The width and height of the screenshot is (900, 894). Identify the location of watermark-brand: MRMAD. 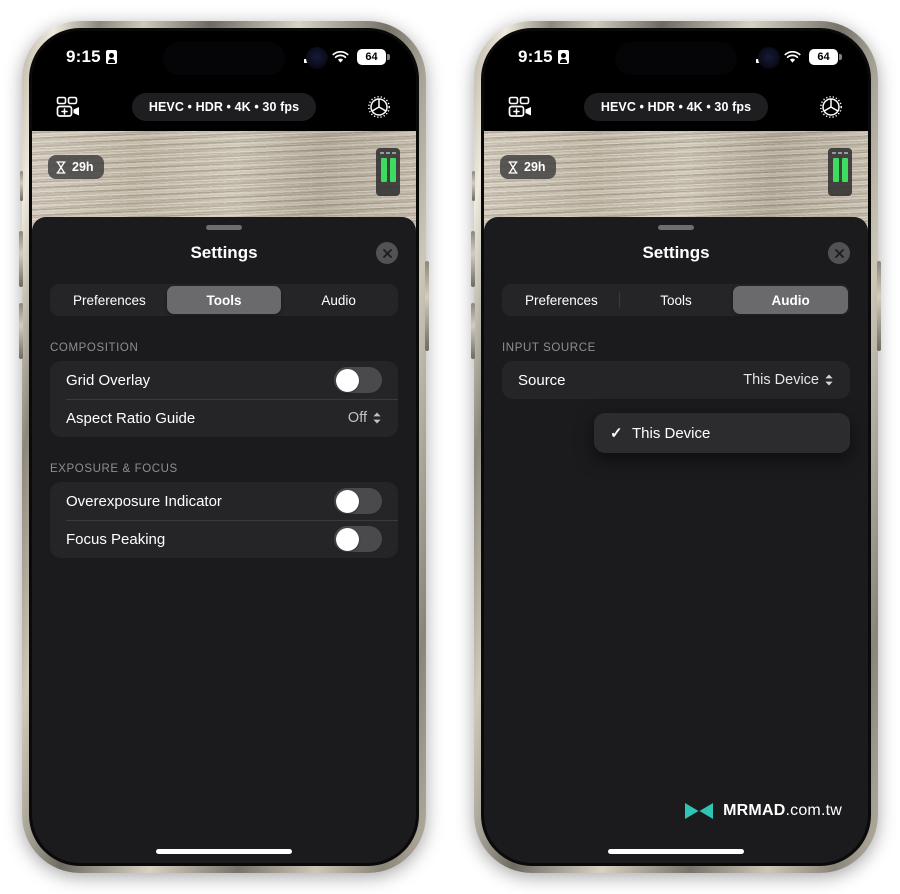
(754, 810).